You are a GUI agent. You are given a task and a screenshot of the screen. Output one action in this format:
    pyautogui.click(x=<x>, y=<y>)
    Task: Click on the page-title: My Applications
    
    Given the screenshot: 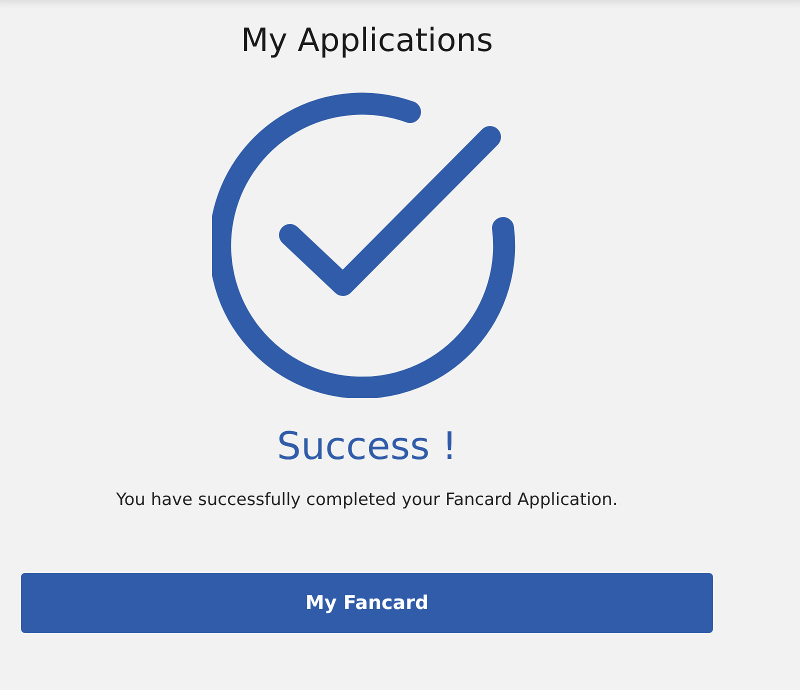 What is the action you would take?
    pyautogui.click(x=367, y=40)
    